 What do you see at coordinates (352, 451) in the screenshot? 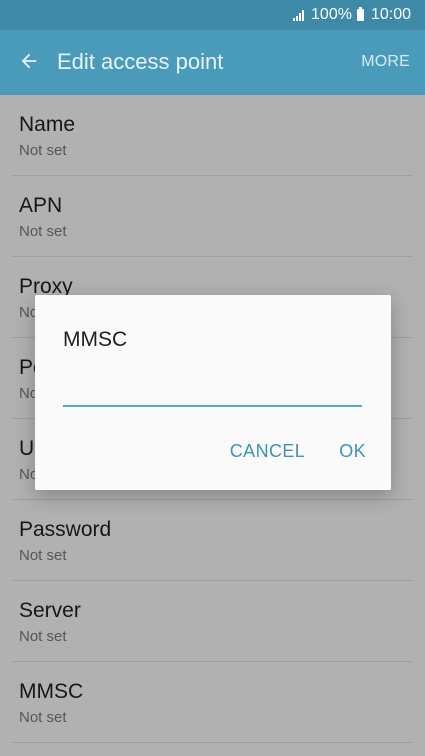
I see `ok-button: OK` at bounding box center [352, 451].